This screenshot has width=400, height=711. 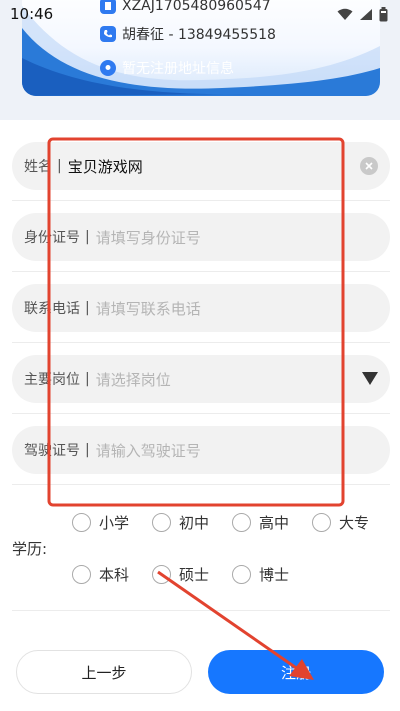 I want to click on radio-senior-high: 高中, so click(x=260, y=522).